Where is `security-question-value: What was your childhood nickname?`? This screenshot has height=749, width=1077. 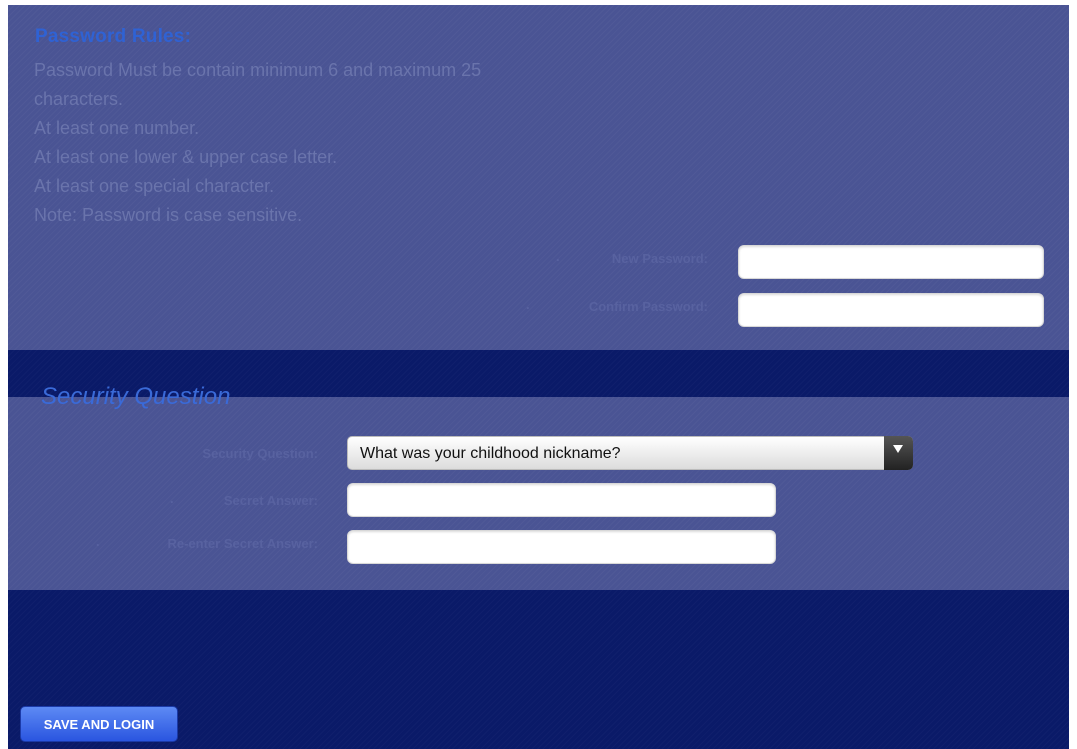
security-question-value: What was your childhood nickname? is located at coordinates (490, 453).